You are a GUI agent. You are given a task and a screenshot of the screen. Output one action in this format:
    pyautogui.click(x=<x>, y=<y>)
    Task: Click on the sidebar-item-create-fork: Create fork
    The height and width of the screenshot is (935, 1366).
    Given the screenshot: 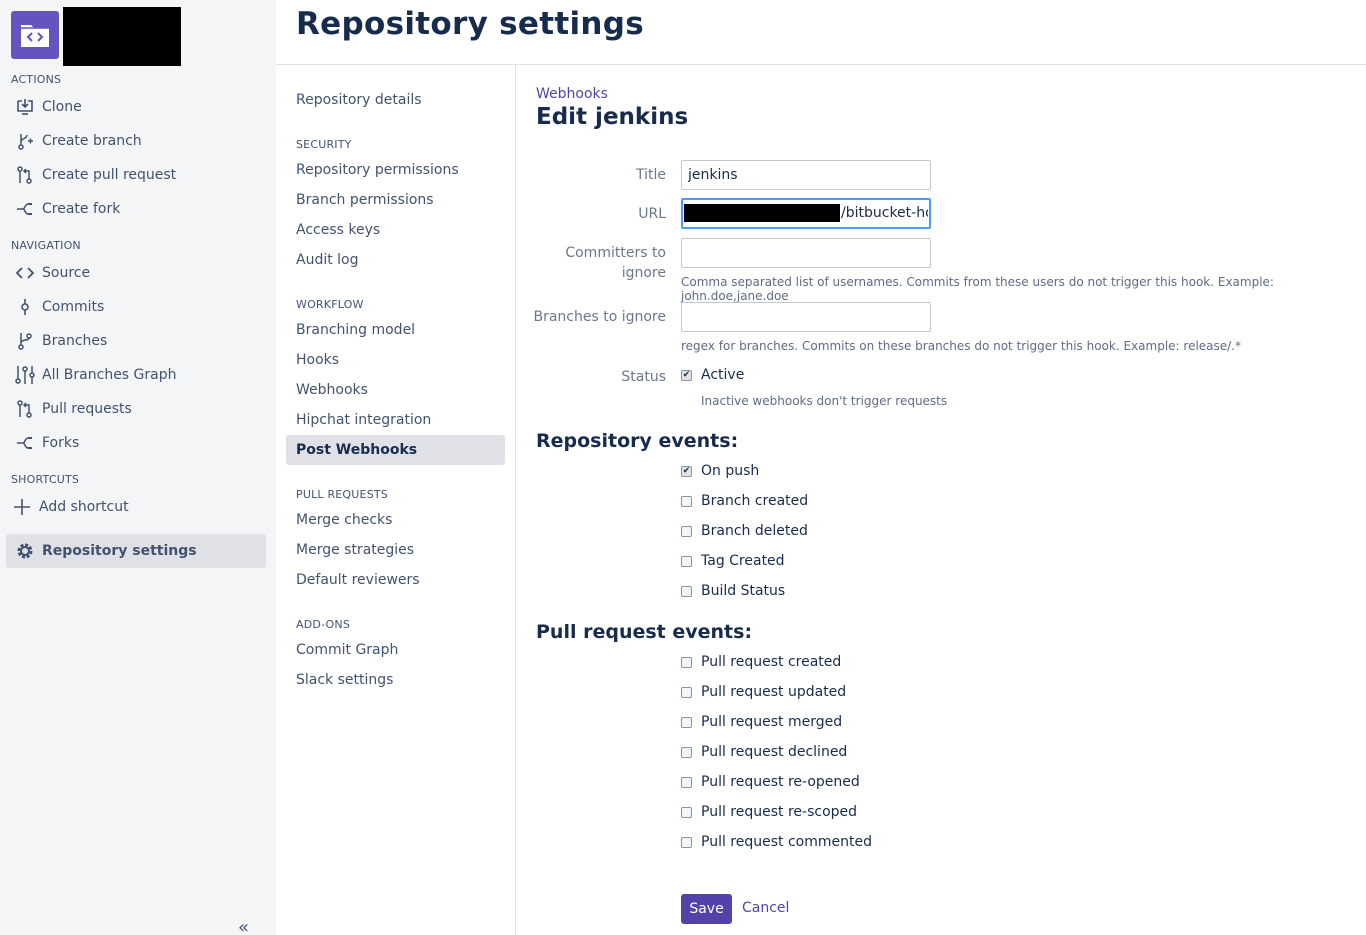 What is the action you would take?
    pyautogui.click(x=136, y=209)
    